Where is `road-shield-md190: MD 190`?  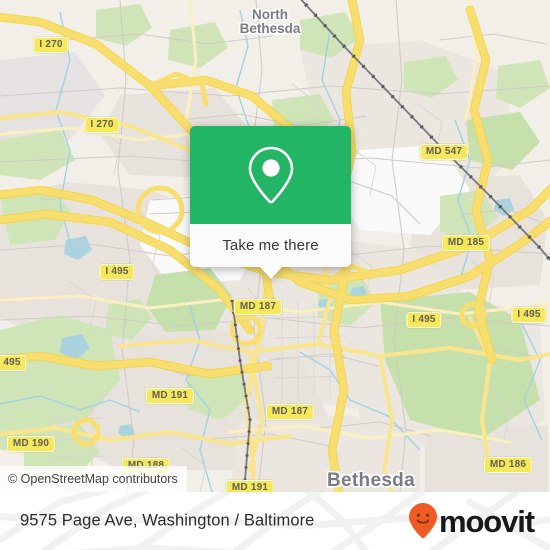 road-shield-md190: MD 190 is located at coordinates (31, 444).